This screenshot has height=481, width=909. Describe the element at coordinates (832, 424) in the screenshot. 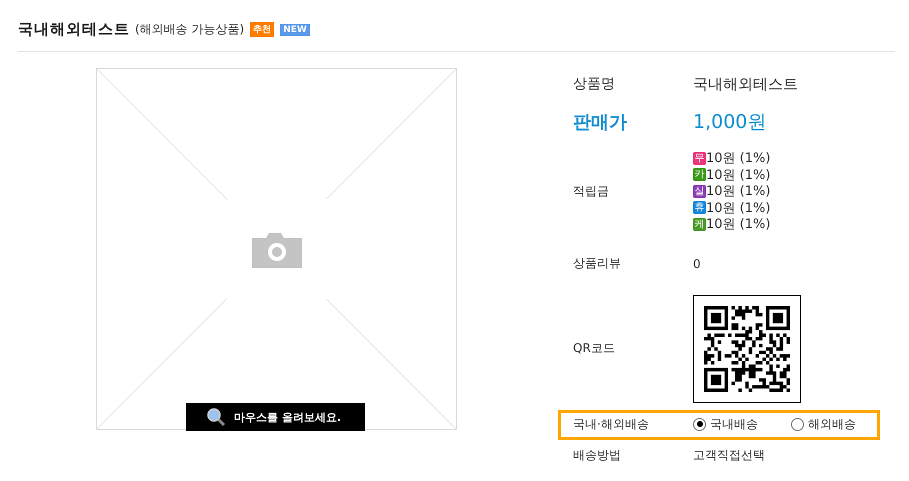

I see `radio-label: 해외배송` at that location.